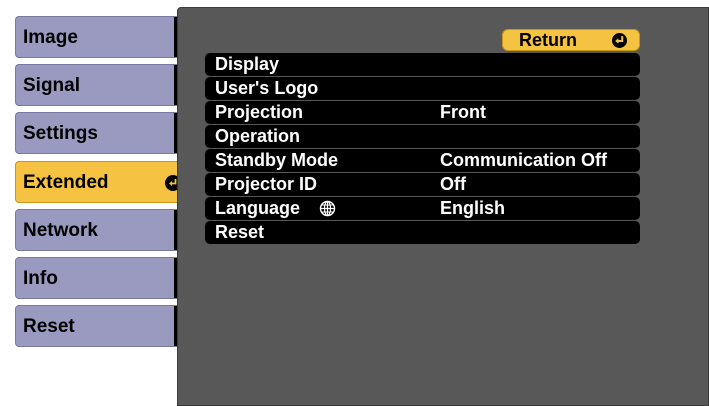  What do you see at coordinates (267, 88) in the screenshot?
I see `menu-item-label: User's Logo` at bounding box center [267, 88].